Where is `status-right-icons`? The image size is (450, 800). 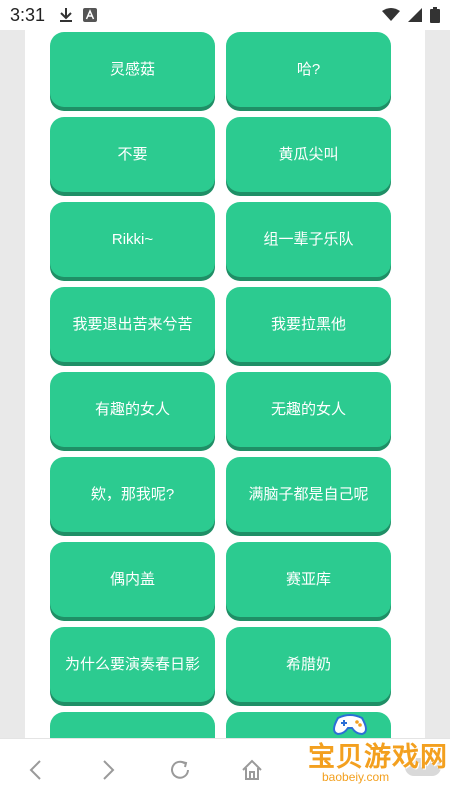
status-right-icons is located at coordinates (411, 15).